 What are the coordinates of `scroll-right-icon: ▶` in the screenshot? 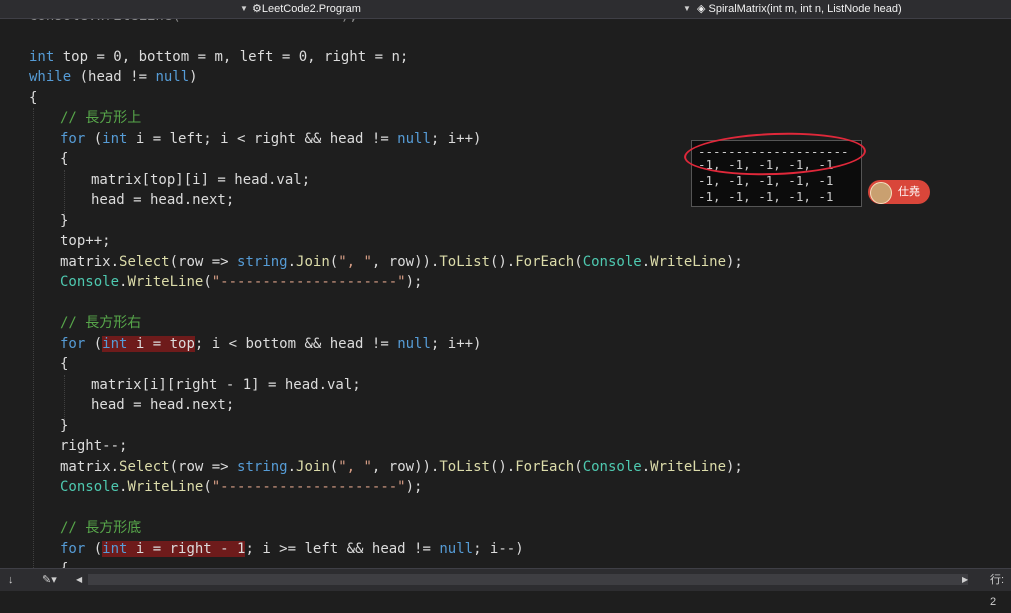 It's located at (965, 580).